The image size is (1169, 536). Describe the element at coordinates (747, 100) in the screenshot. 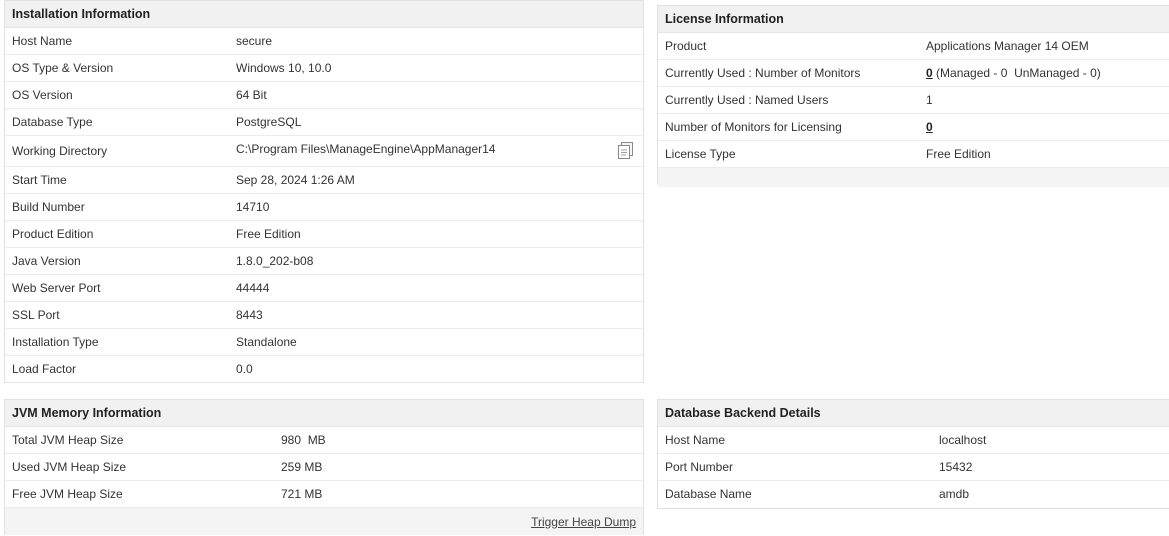

I see `named-users-label: Currently Used : Named Users` at that location.